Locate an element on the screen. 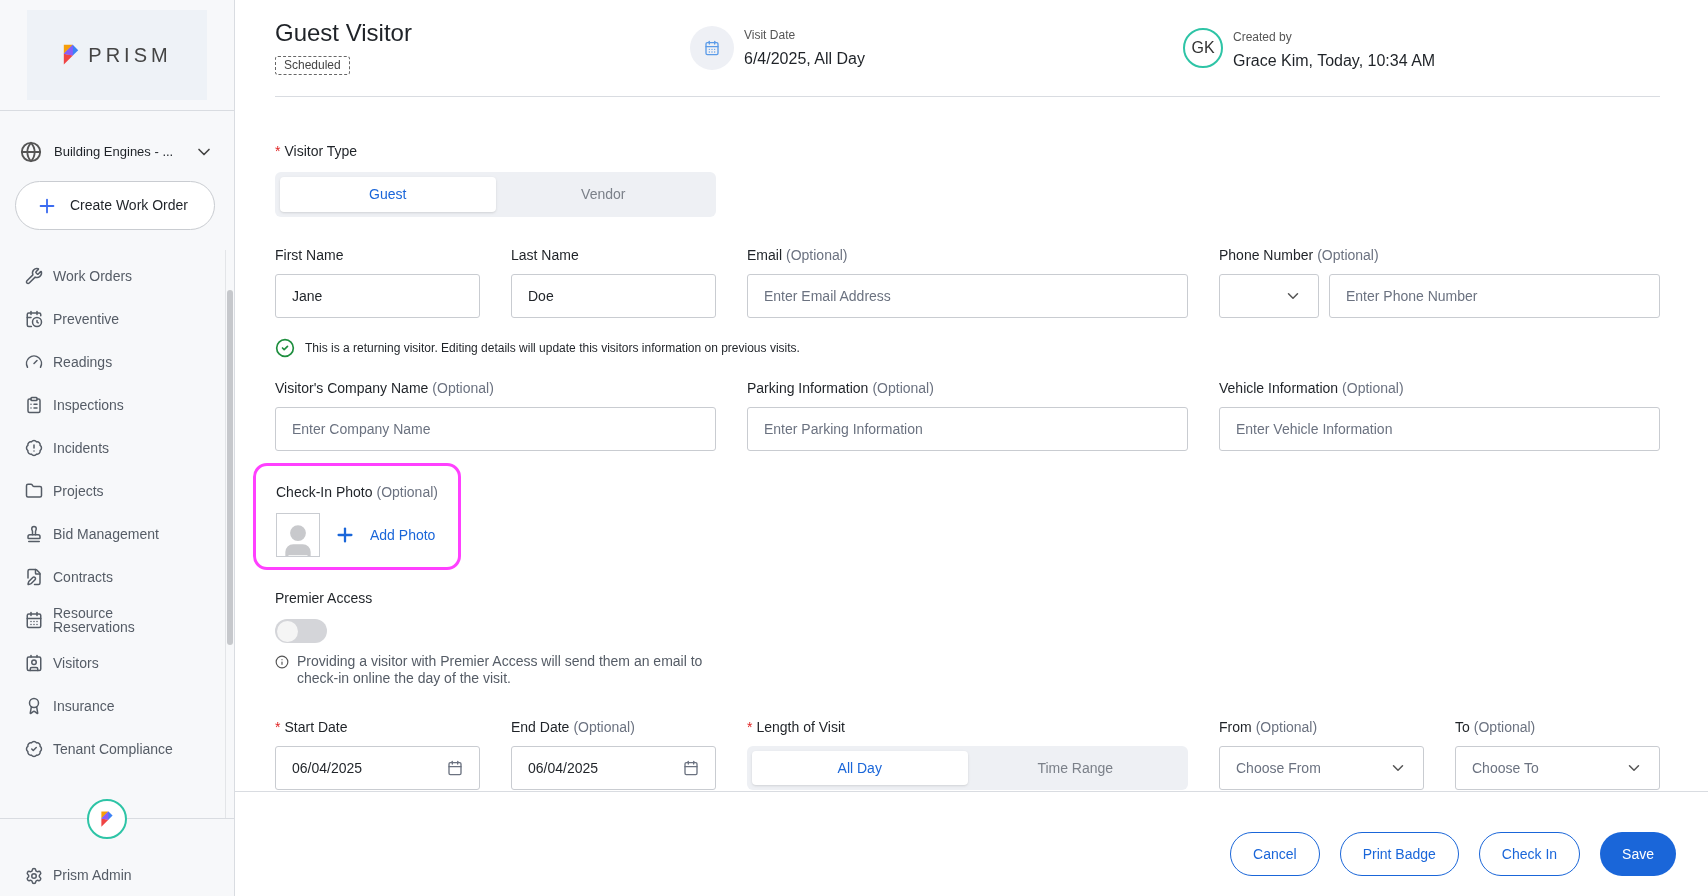 The image size is (1708, 896). nav-item: Inspections is located at coordinates (125, 404).